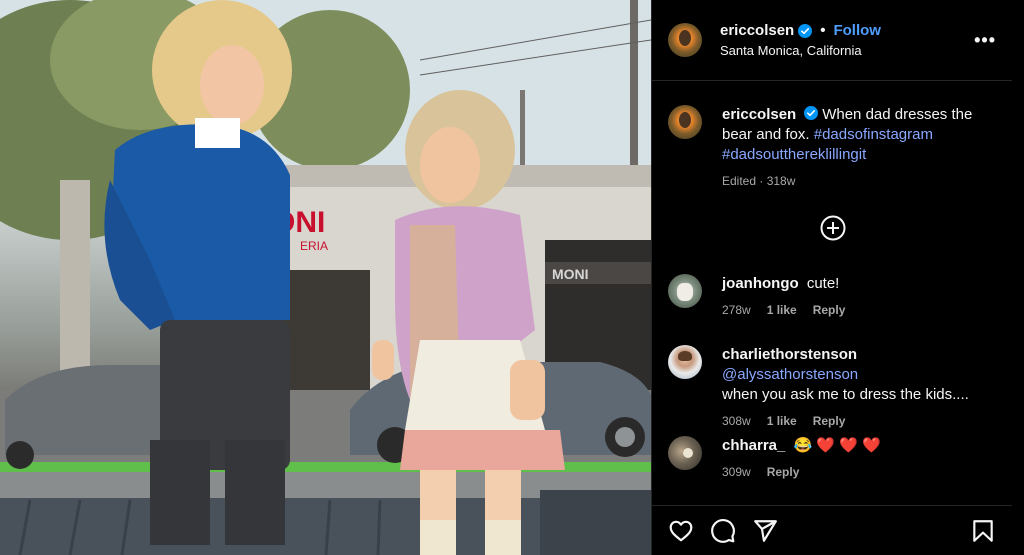 The image size is (1024, 555). I want to click on caption-meta: Edited · 318w, so click(759, 181).